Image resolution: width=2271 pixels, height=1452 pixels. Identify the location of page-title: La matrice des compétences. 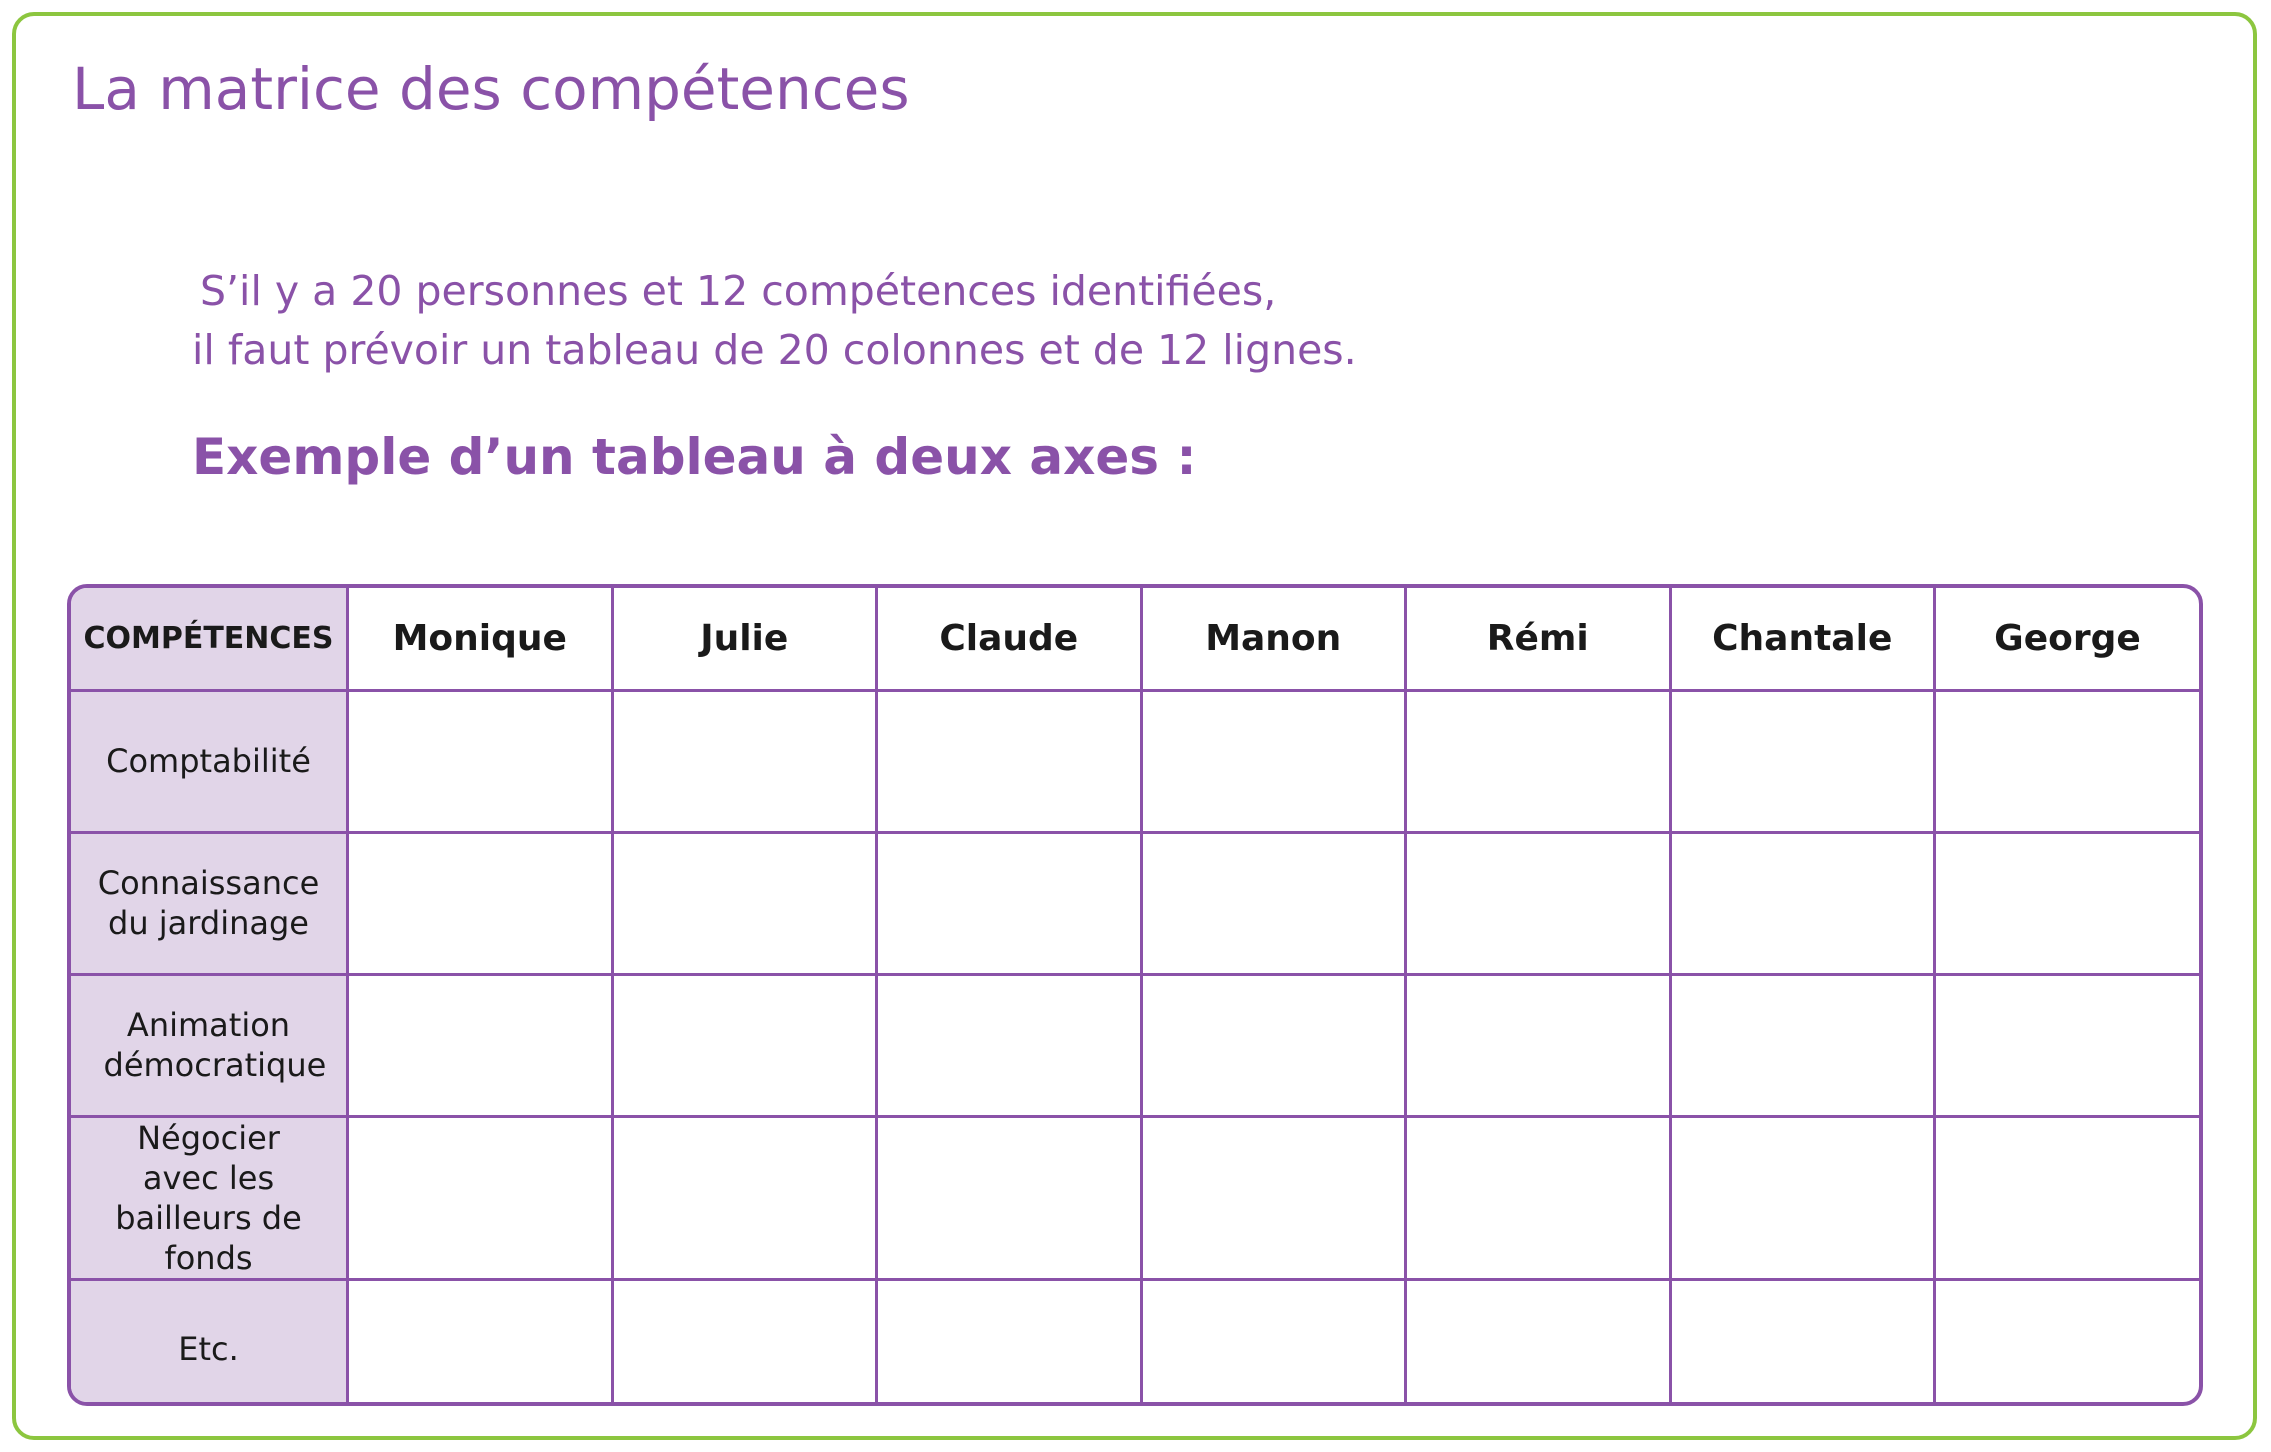
(491, 89).